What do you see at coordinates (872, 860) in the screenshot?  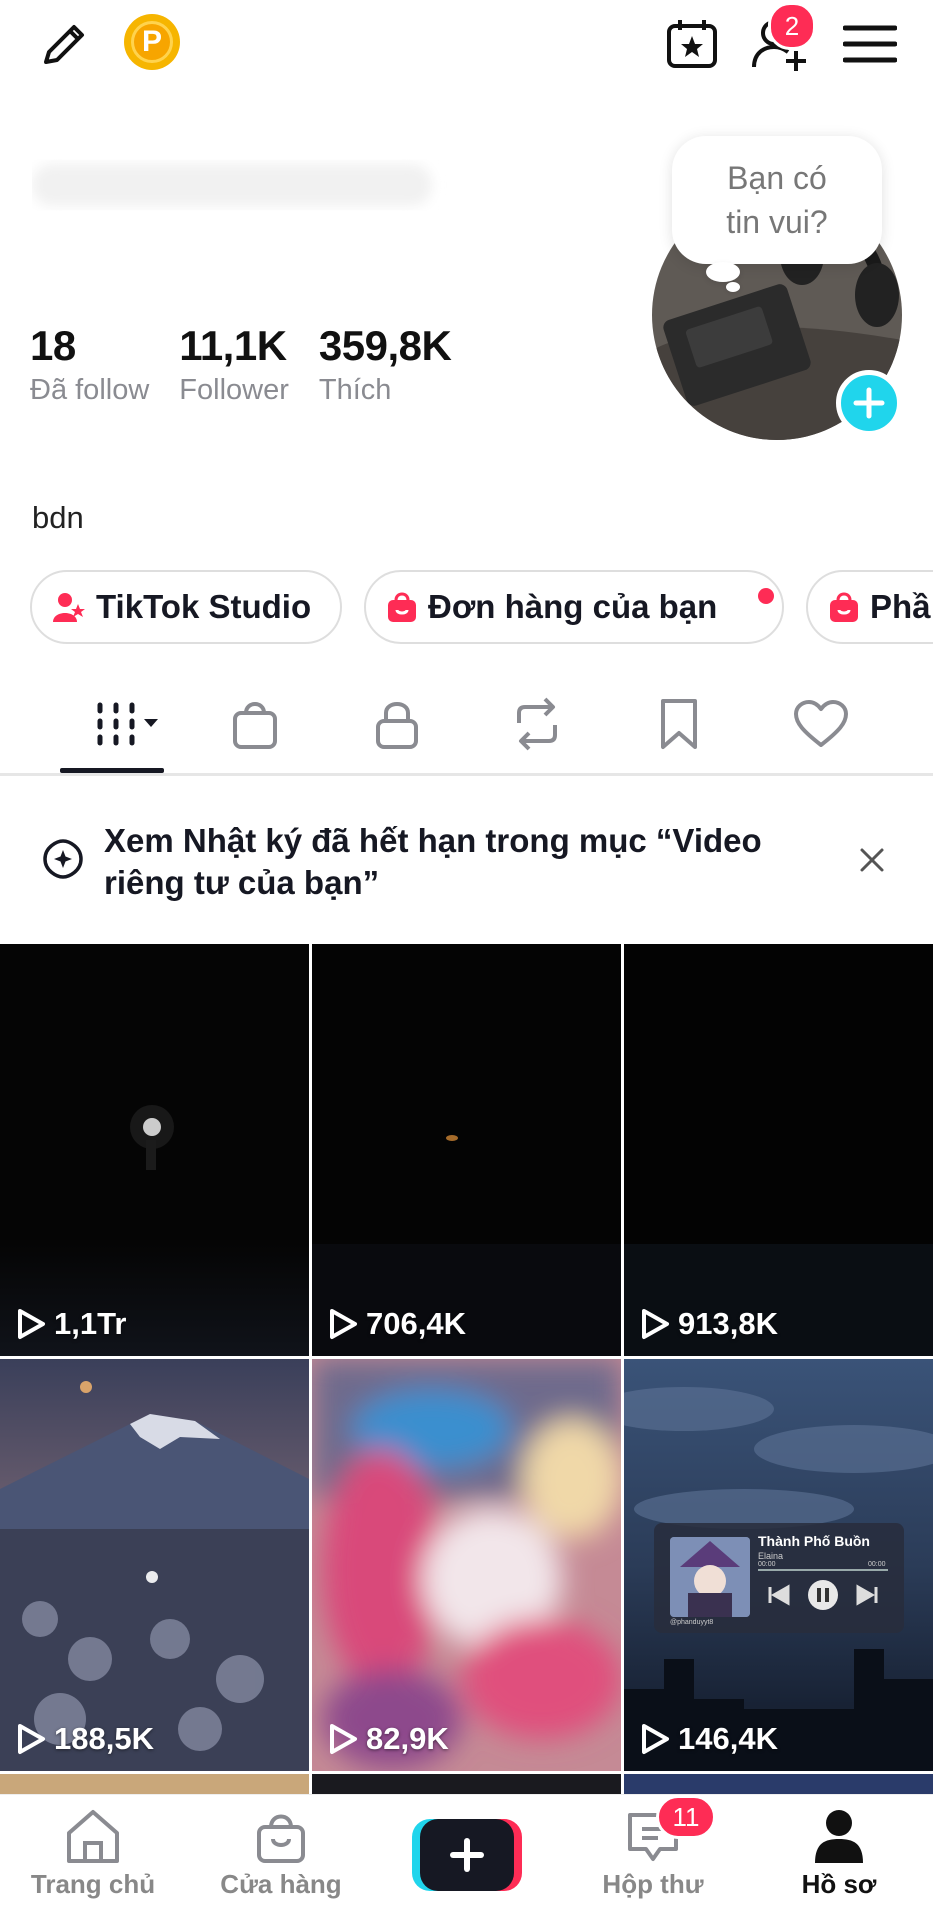 I see `close-icon` at bounding box center [872, 860].